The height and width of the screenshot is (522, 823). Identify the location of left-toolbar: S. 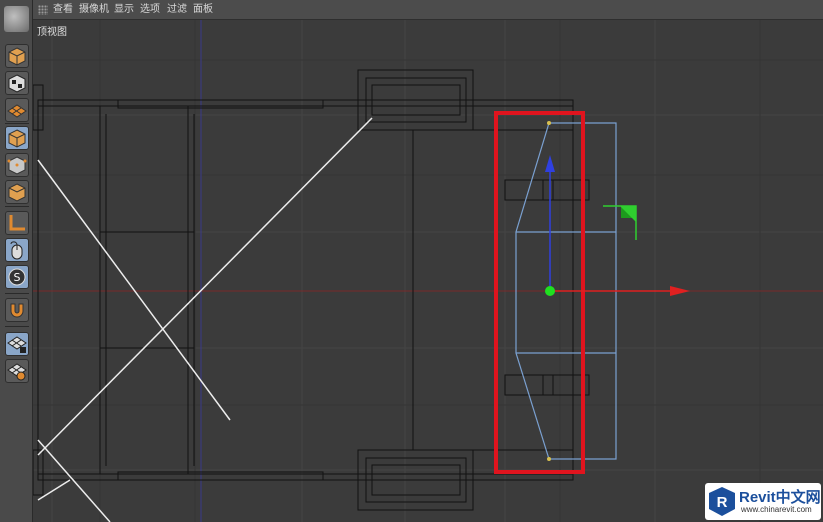
(16, 261).